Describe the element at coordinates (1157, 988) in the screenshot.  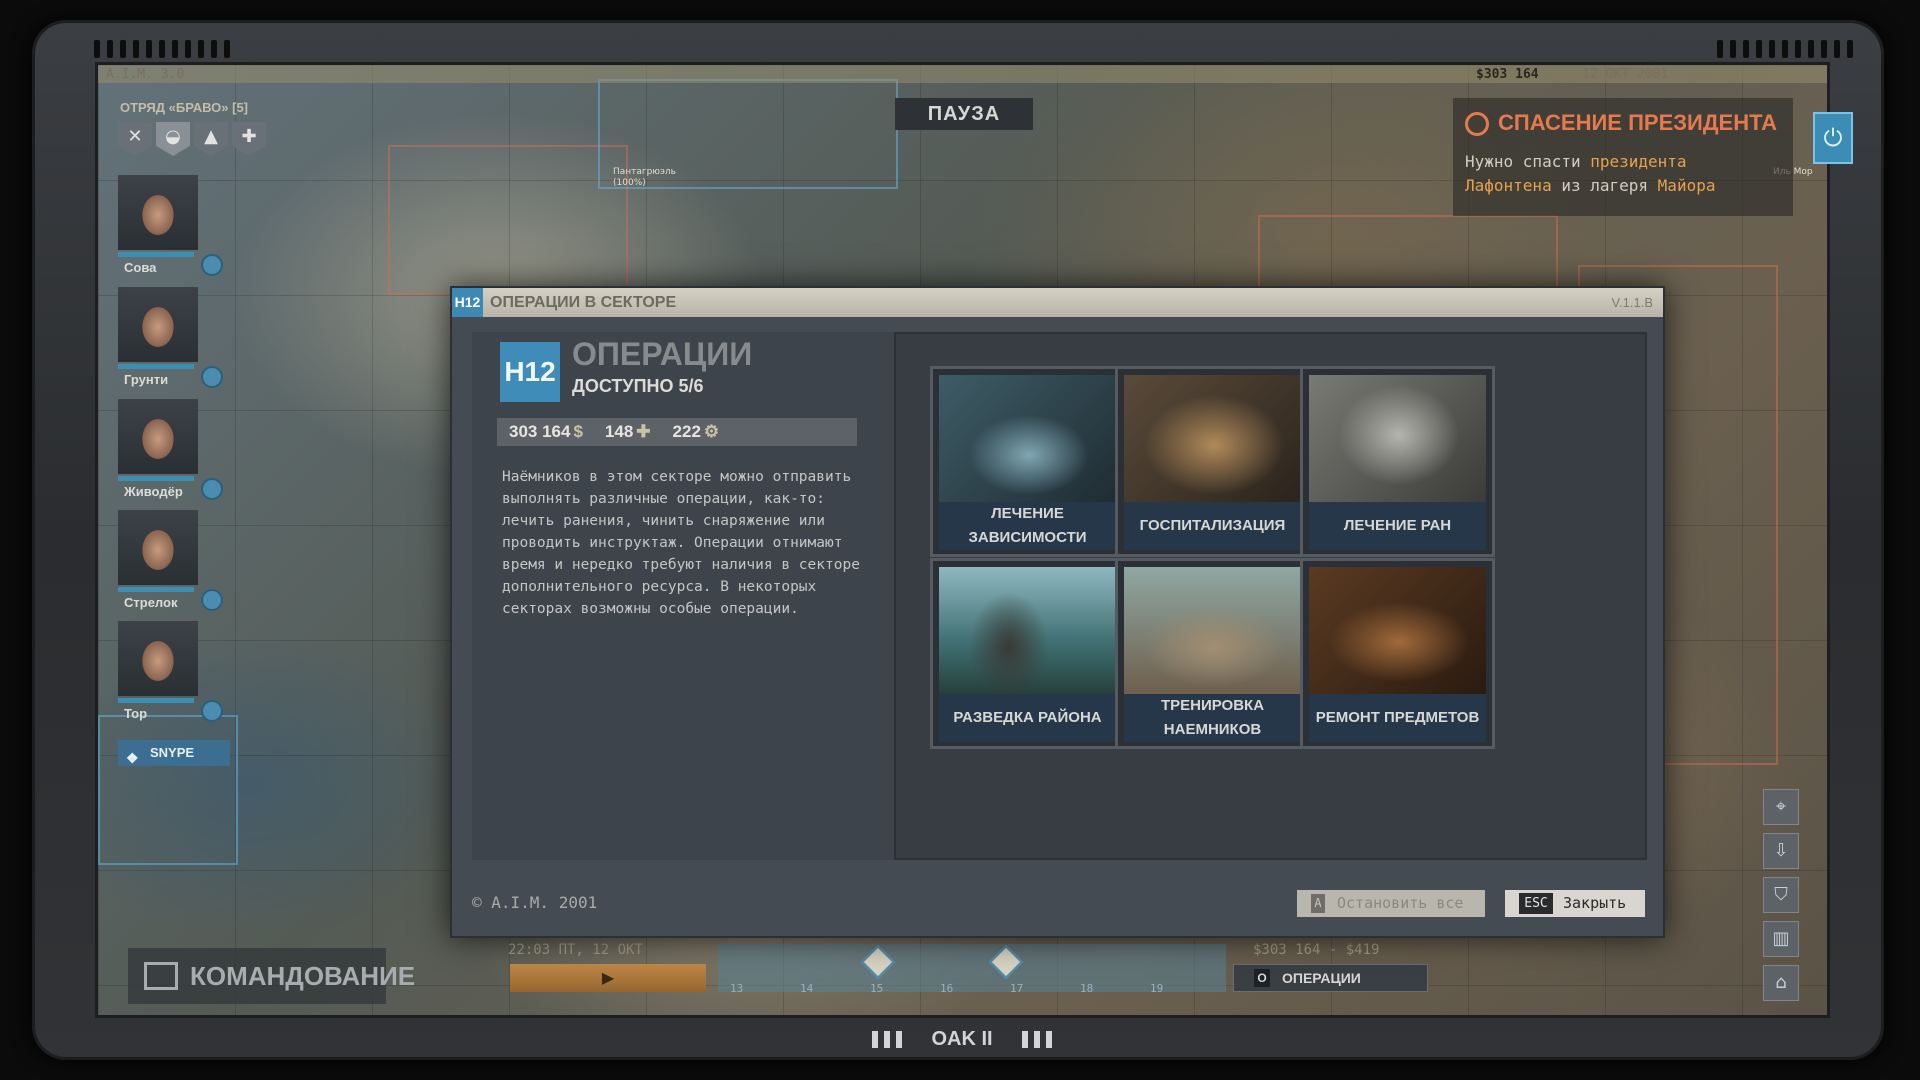
I see `timeline-tick: 19` at that location.